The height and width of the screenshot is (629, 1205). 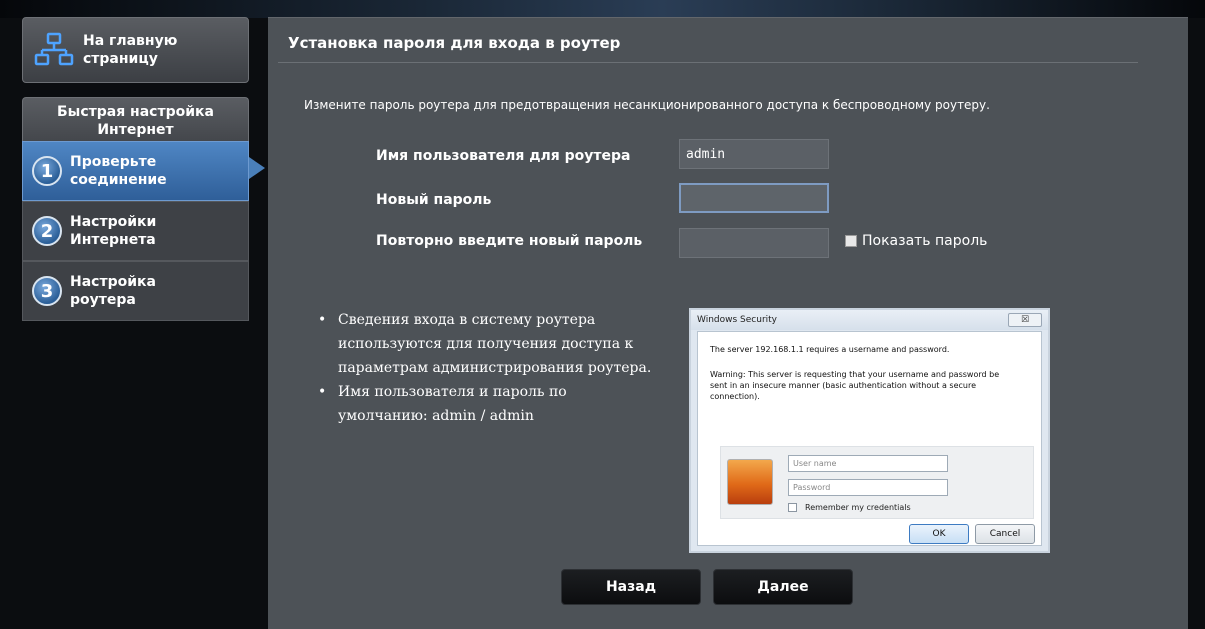 What do you see at coordinates (130, 41) in the screenshot?
I see `home-label-line1: На главную` at bounding box center [130, 41].